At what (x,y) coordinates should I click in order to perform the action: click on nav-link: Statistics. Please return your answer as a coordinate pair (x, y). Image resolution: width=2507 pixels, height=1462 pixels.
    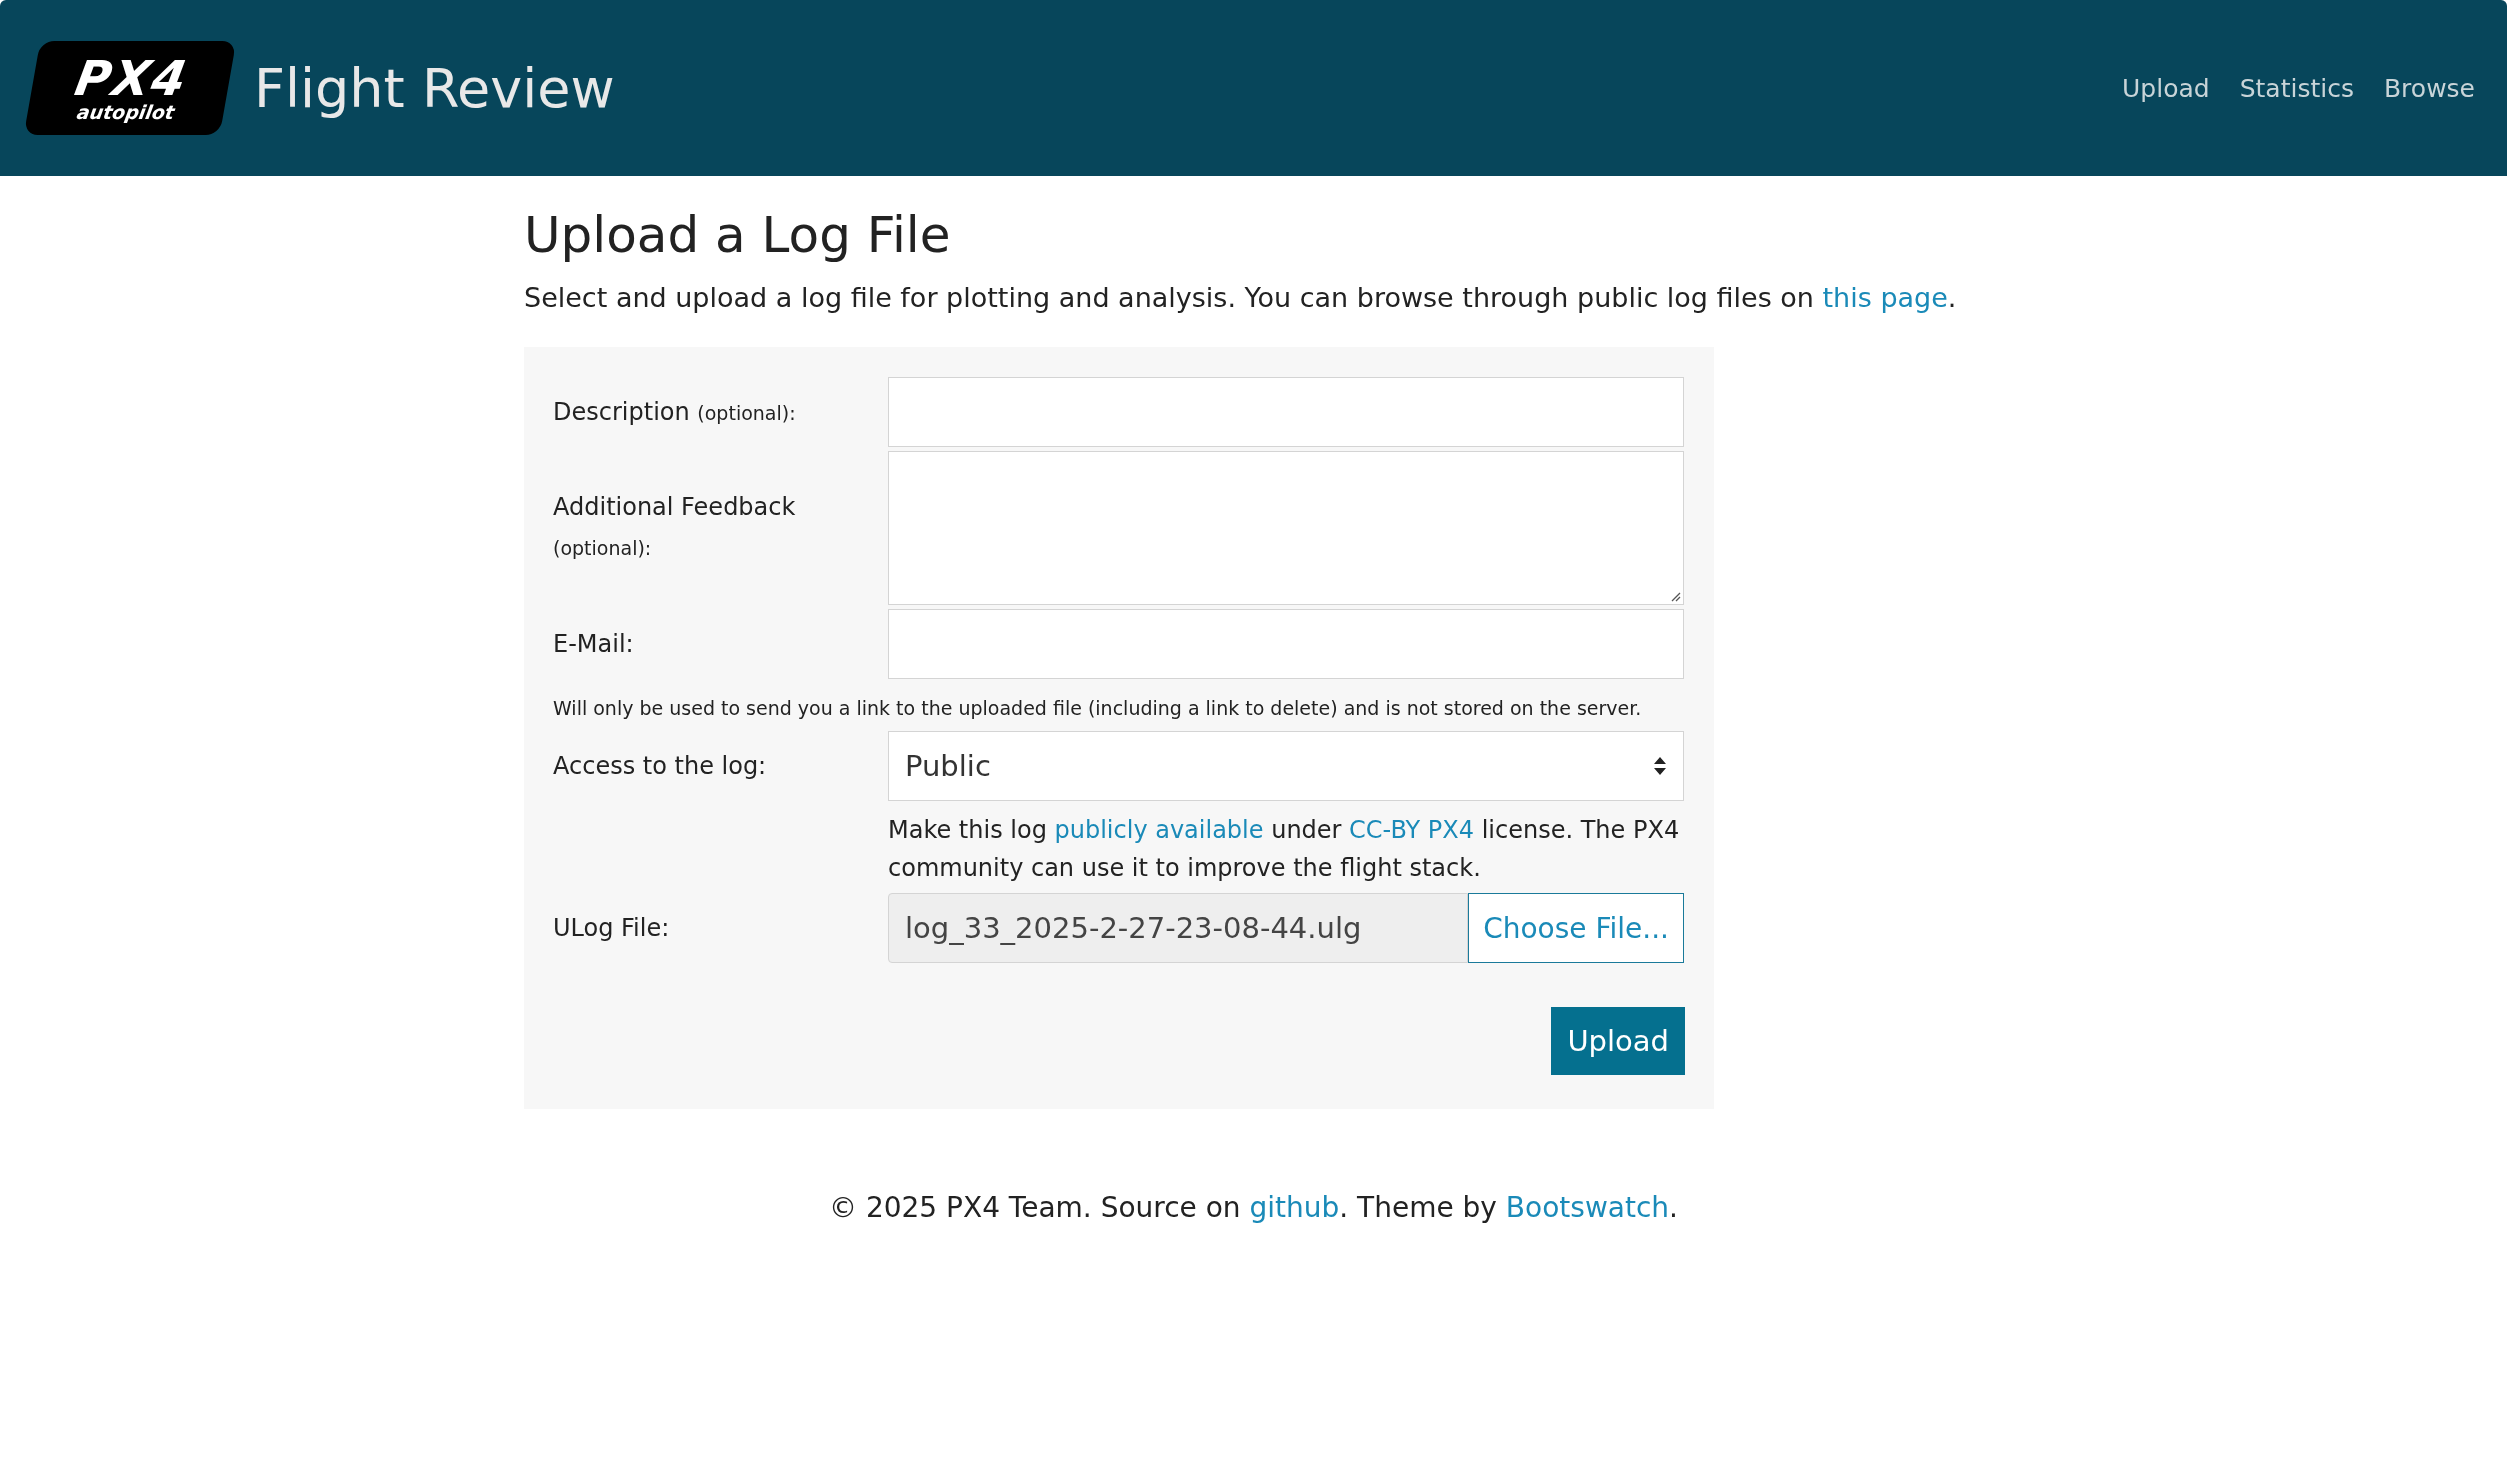
    Looking at the image, I should click on (2296, 88).